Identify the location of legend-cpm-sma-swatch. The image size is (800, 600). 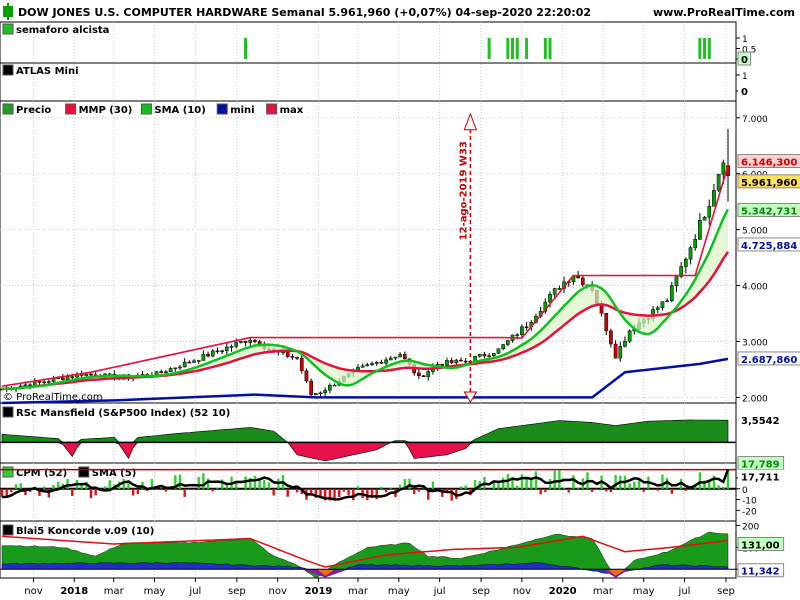
(84, 472).